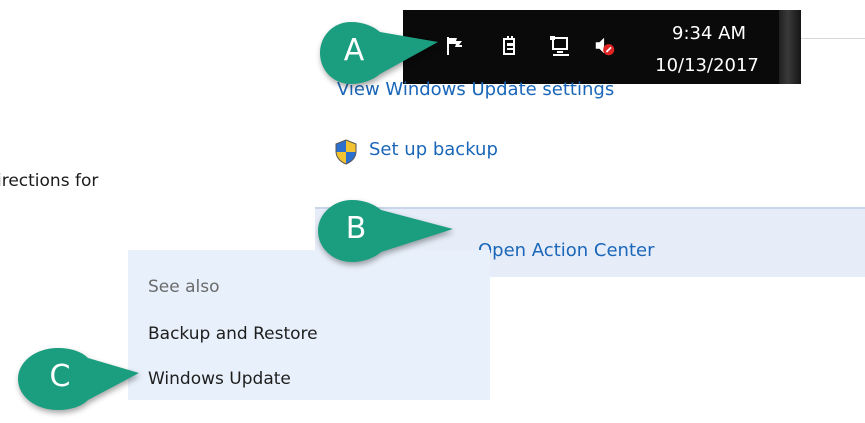 The width and height of the screenshot is (865, 423). Describe the element at coordinates (233, 334) in the screenshot. I see `backup-and-restore-link: Backup and Restore` at that location.